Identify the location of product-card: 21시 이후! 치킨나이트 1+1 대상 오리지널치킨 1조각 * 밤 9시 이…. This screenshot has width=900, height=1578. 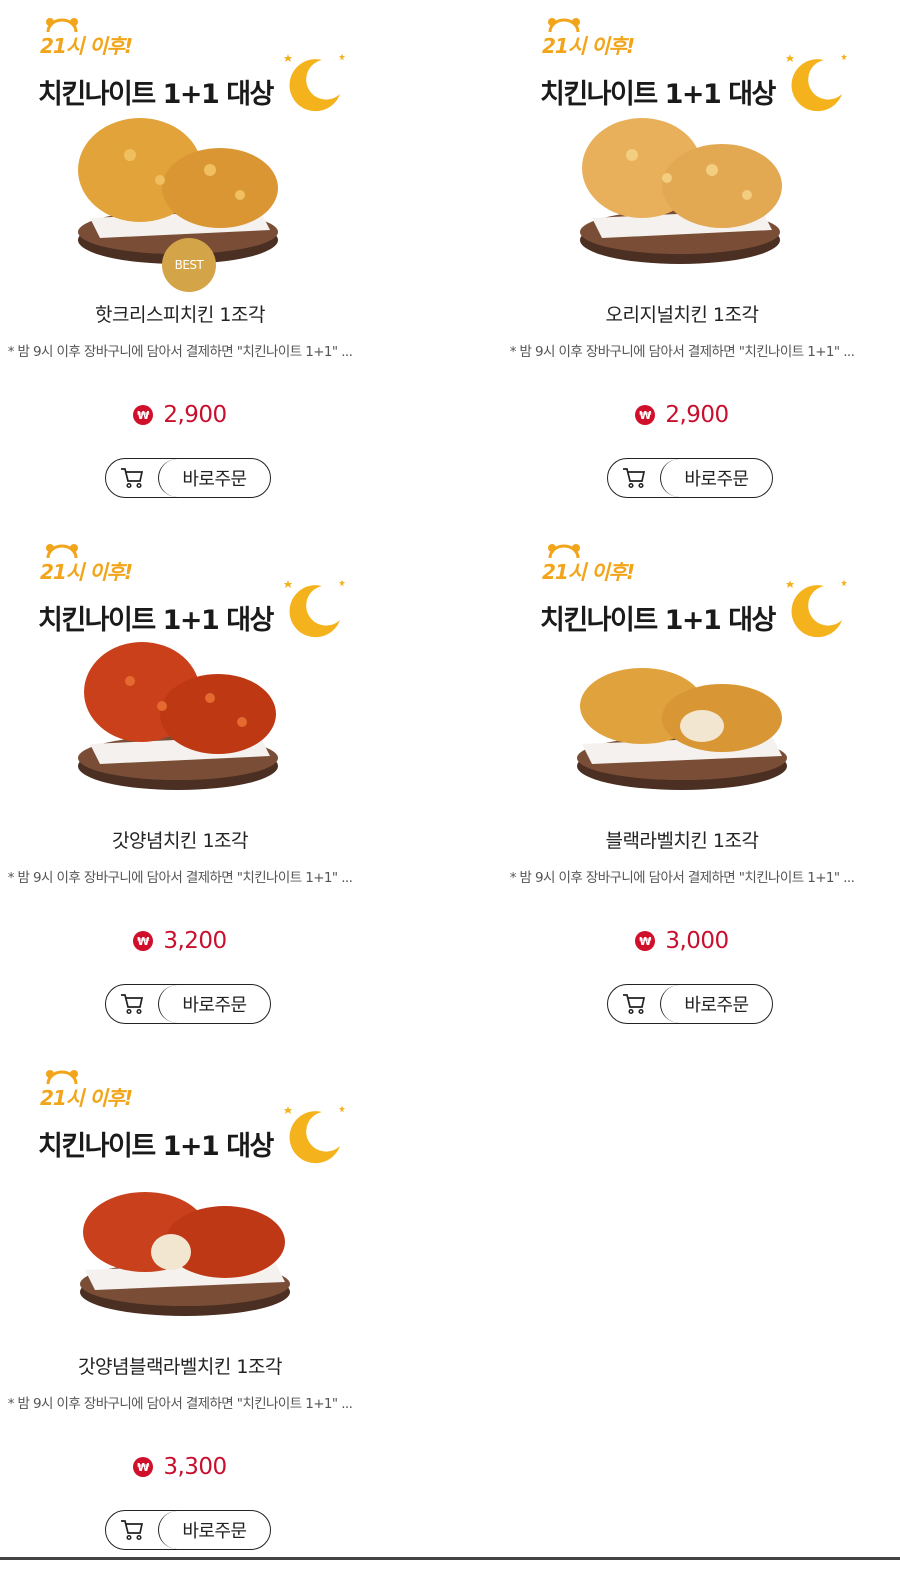
(682, 263).